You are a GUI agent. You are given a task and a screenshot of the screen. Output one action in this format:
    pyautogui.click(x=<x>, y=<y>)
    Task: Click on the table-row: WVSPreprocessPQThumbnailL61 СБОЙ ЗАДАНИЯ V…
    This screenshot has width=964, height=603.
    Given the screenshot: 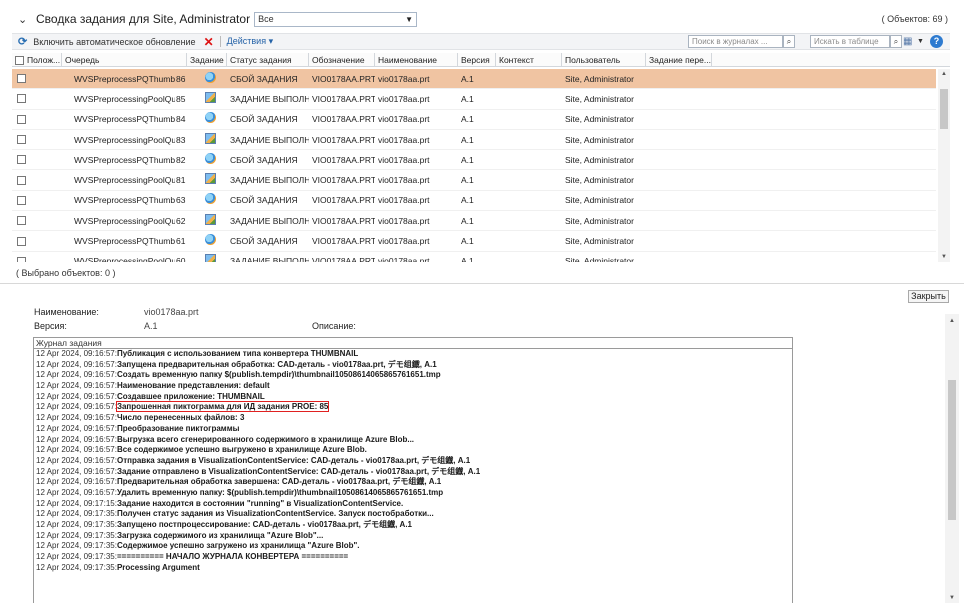 What is the action you would take?
    pyautogui.click(x=474, y=241)
    